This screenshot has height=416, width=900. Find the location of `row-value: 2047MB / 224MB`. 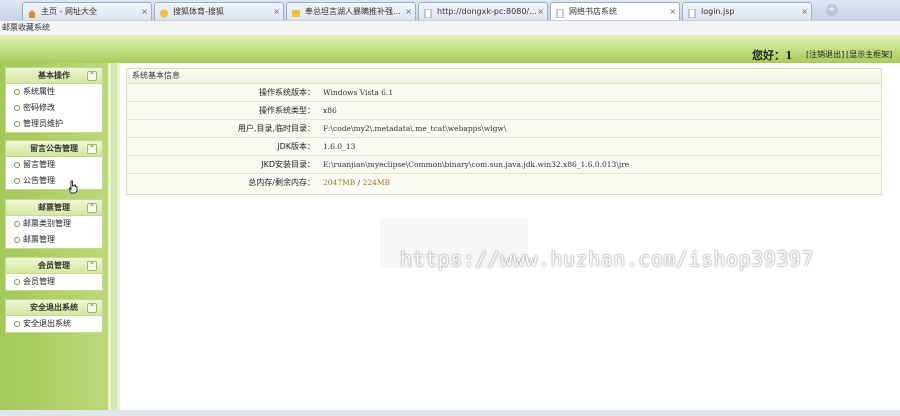

row-value: 2047MB / 224MB is located at coordinates (356, 182).